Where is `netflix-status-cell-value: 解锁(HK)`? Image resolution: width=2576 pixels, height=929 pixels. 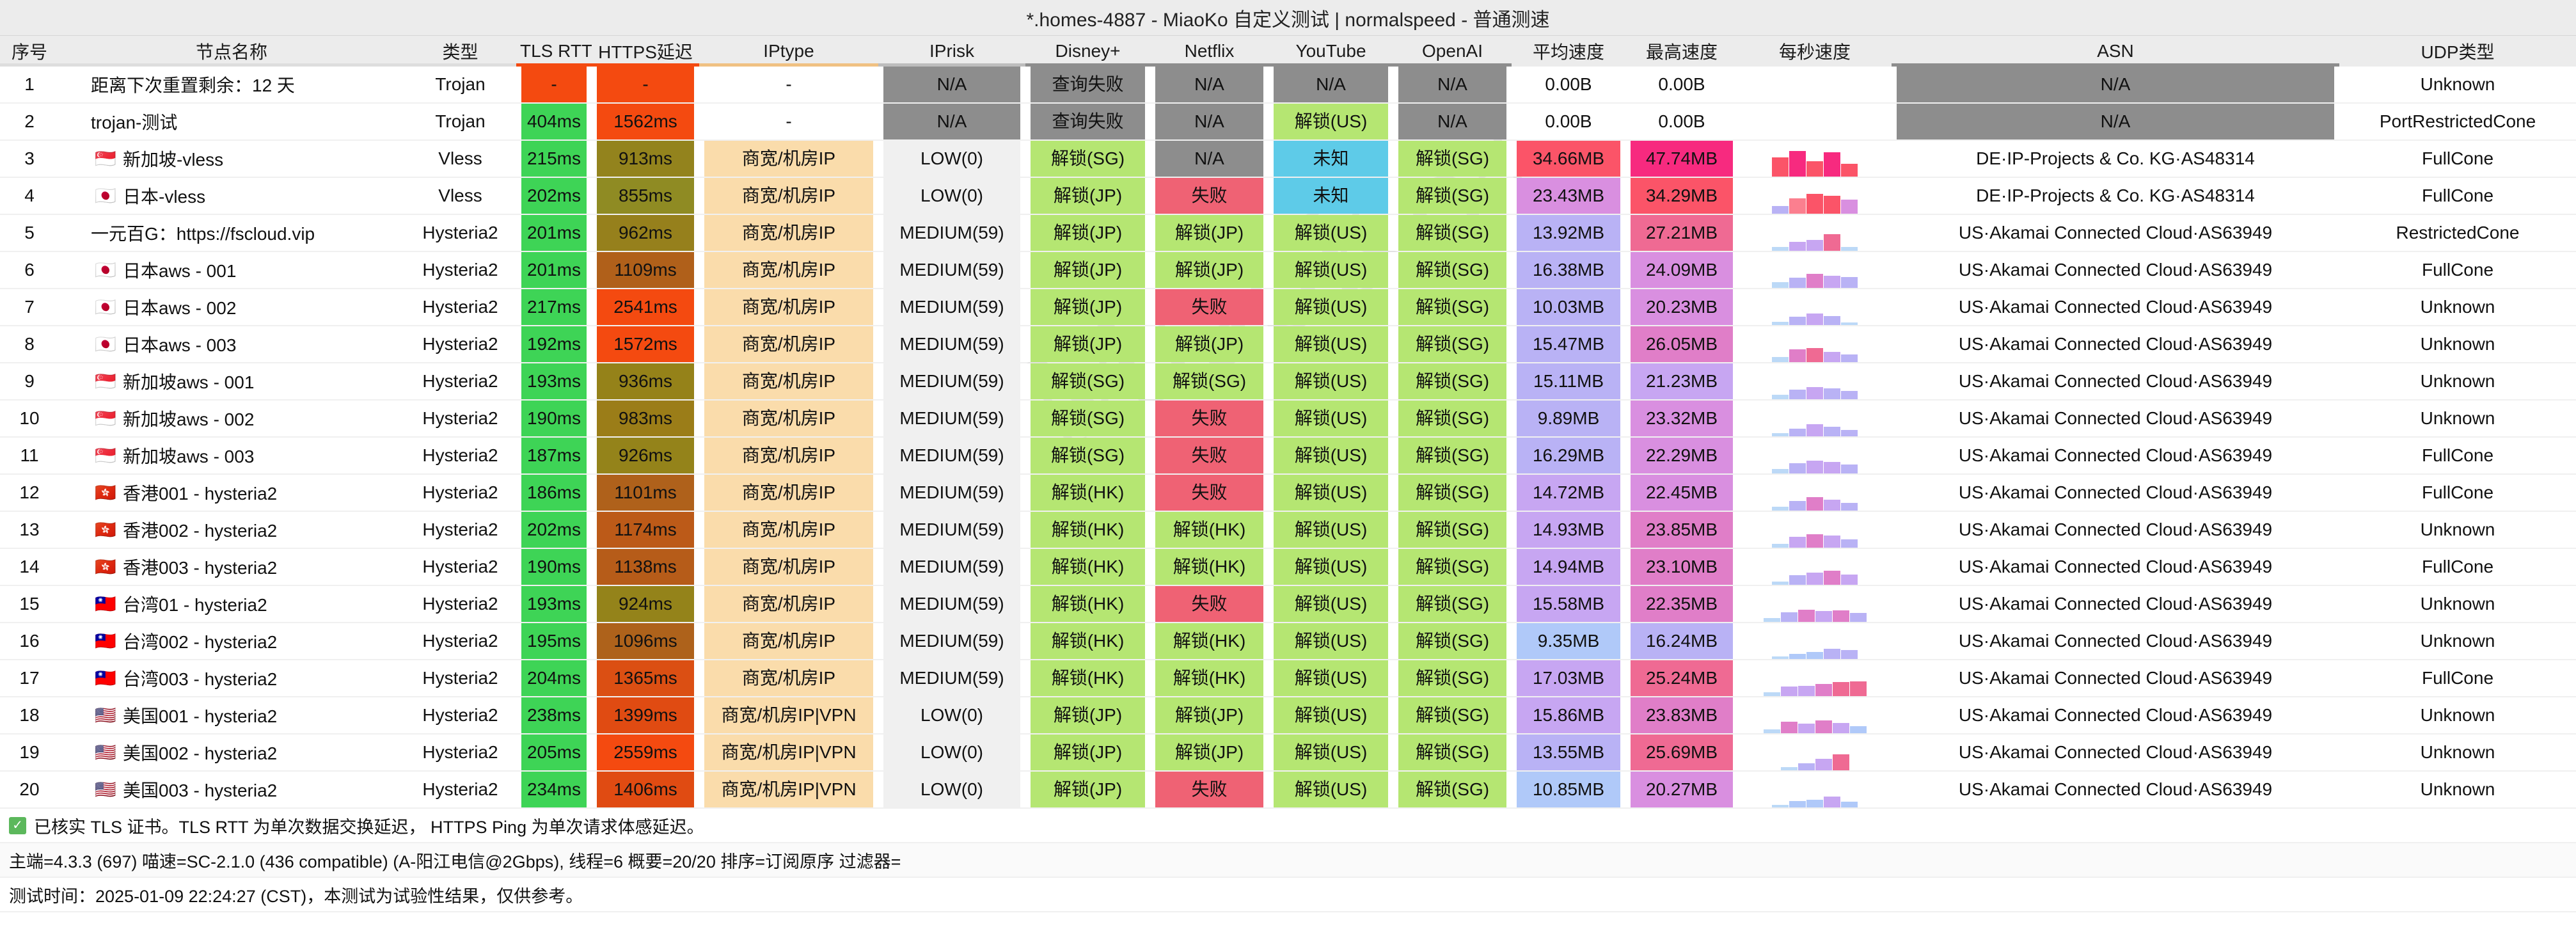
netflix-status-cell-value: 解锁(HK) is located at coordinates (1209, 677).